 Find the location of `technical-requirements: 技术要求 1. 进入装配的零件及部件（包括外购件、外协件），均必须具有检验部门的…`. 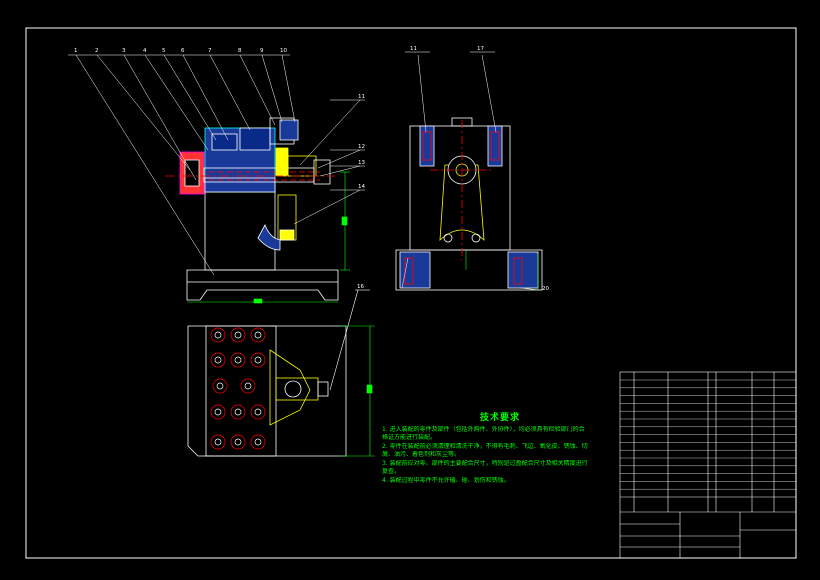

technical-requirements: 技术要求 1. 进入装配的零件及部件（包括外购件、外协件），均必须具有检验部门的… is located at coordinates (500, 449).